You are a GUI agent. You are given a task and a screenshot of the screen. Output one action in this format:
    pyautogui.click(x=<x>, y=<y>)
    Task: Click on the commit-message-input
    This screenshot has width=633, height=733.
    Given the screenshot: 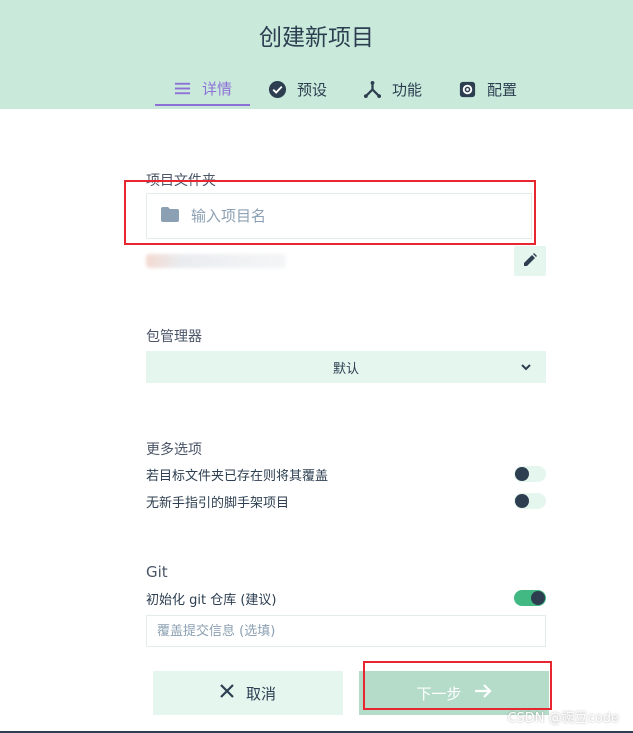 What is the action you would take?
    pyautogui.click(x=337, y=631)
    